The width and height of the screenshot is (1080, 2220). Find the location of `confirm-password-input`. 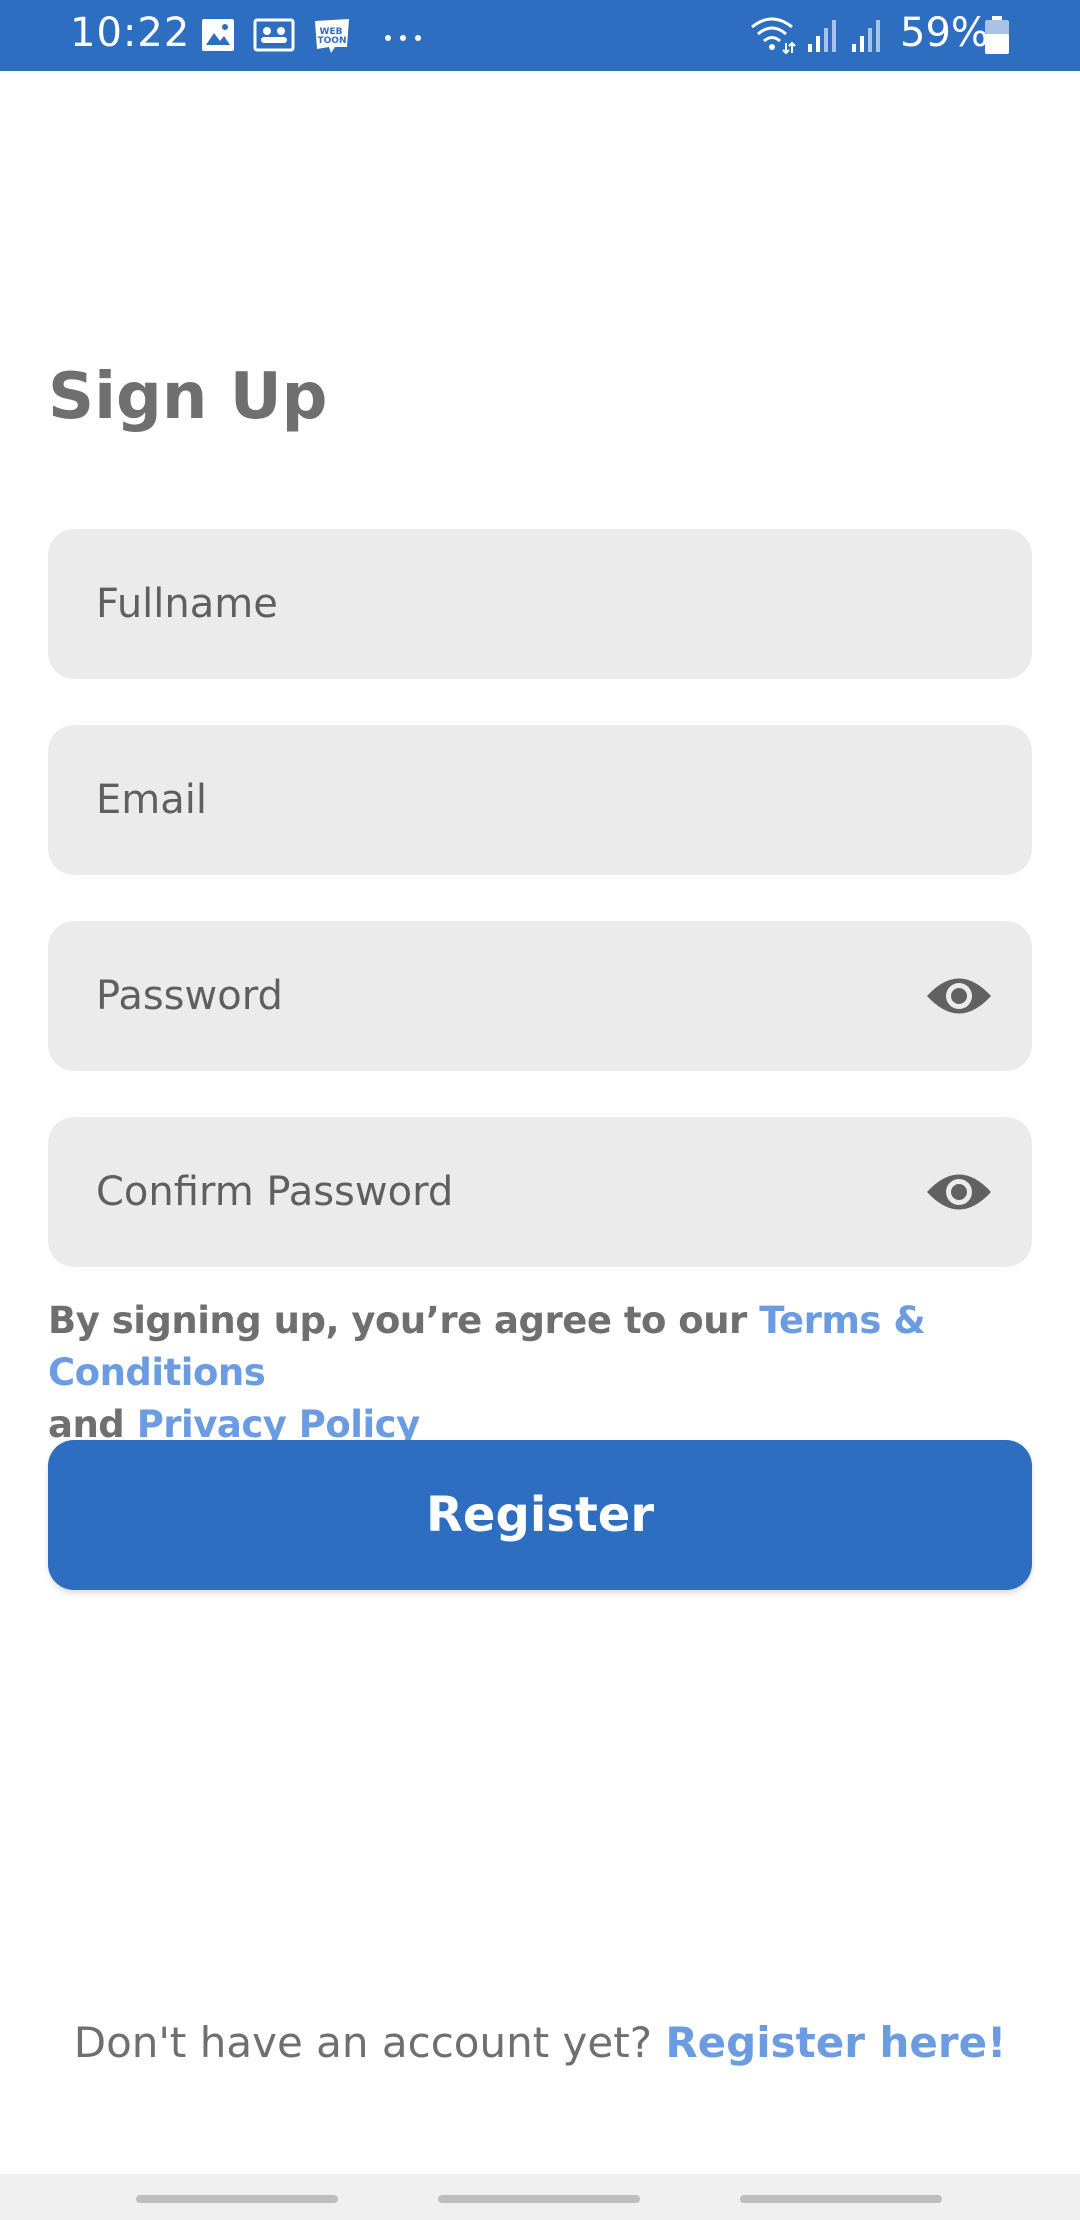

confirm-password-input is located at coordinates (540, 1192).